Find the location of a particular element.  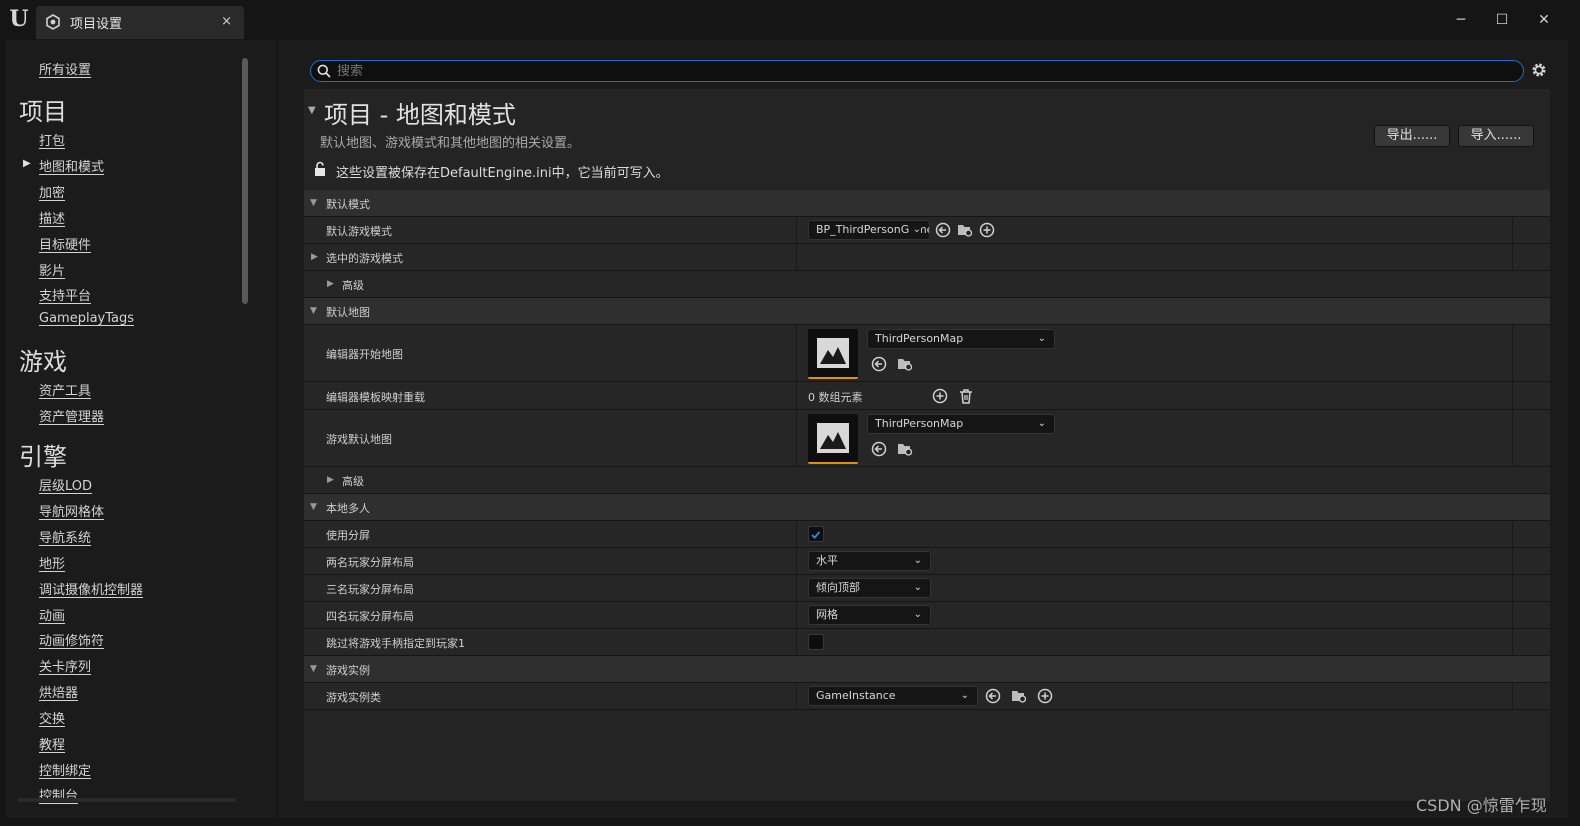

row-default-modes-advanced: ▶ 高级 is located at coordinates (927, 284).